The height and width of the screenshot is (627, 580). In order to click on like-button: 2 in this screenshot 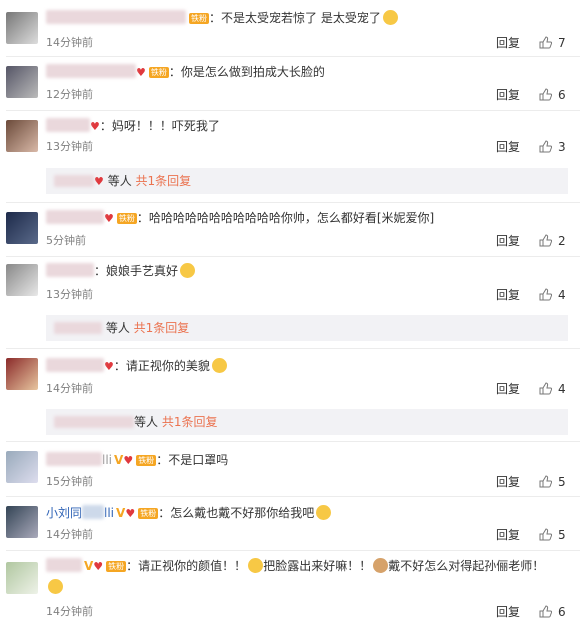, I will do `click(552, 241)`.